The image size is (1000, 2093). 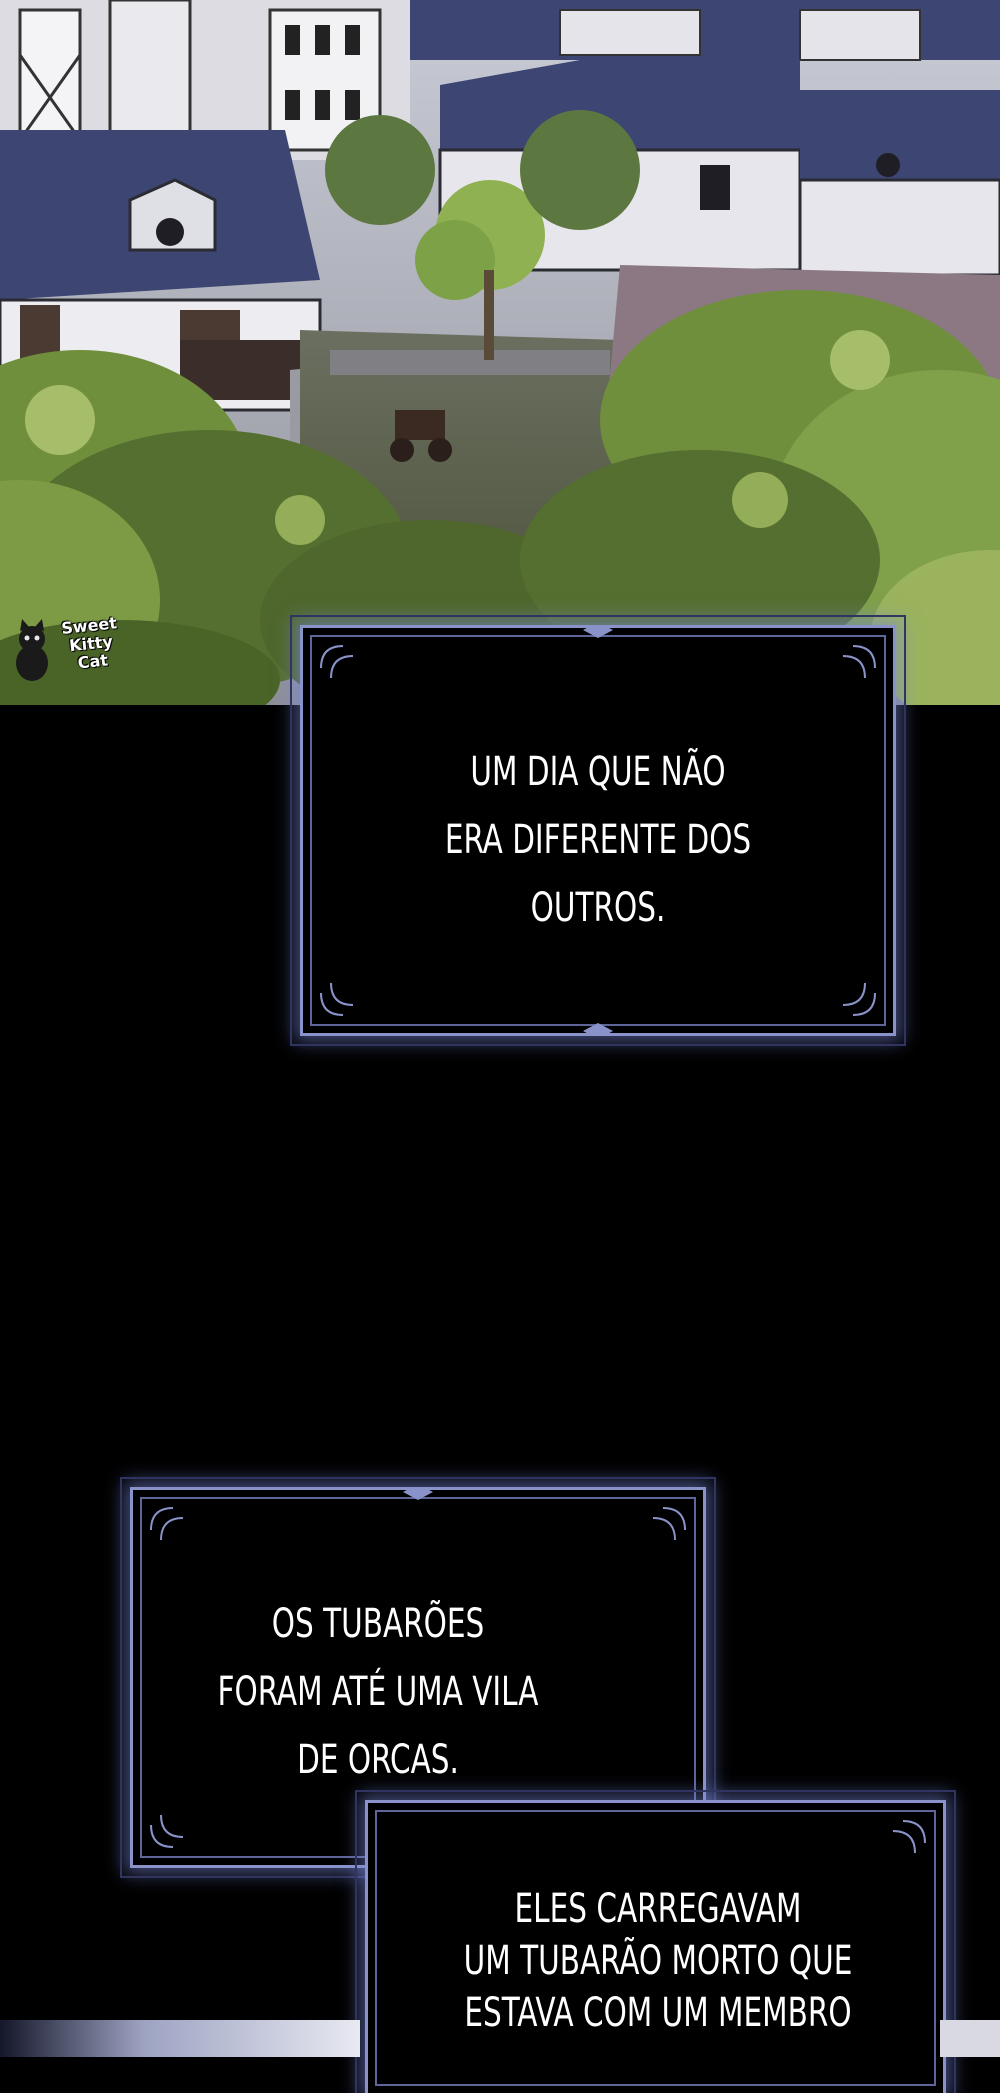 I want to click on caption-line: ELES CARREGAVAM, so click(x=658, y=1909).